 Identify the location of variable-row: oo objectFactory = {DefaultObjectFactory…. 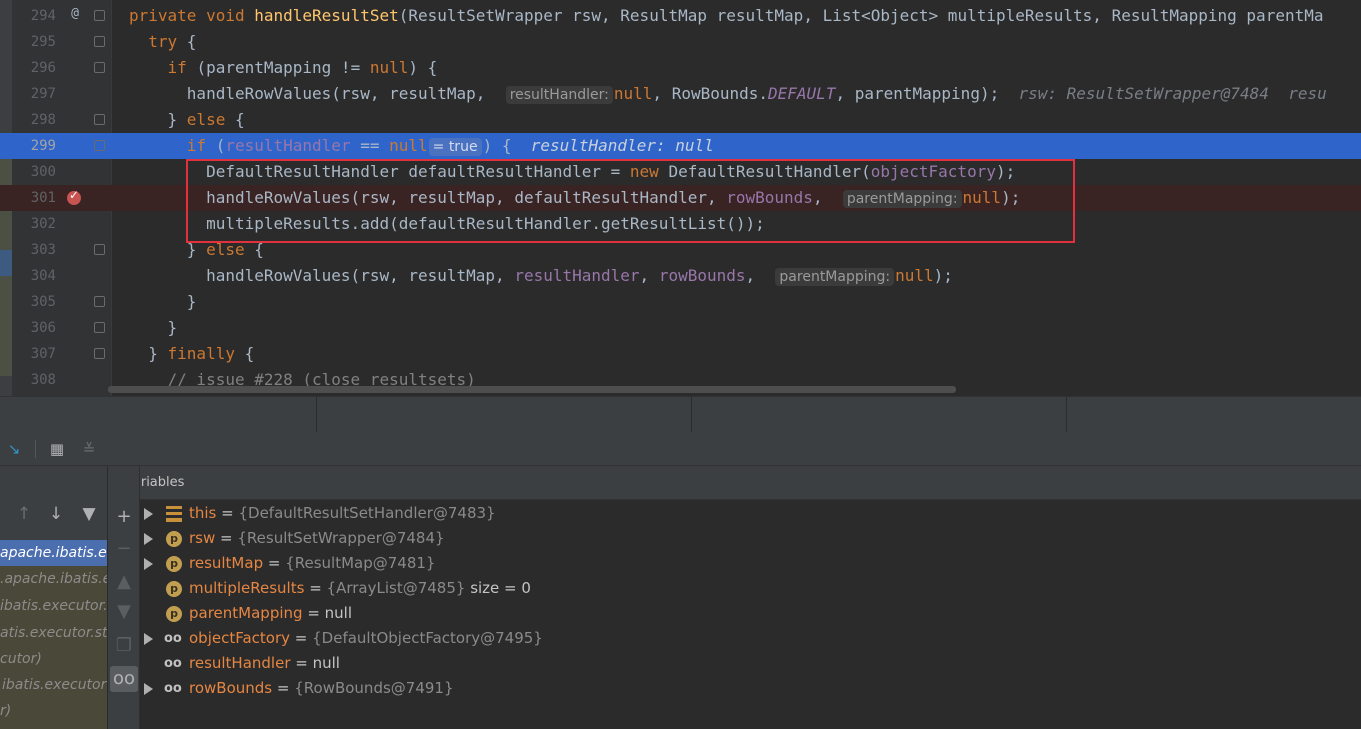
(750, 638).